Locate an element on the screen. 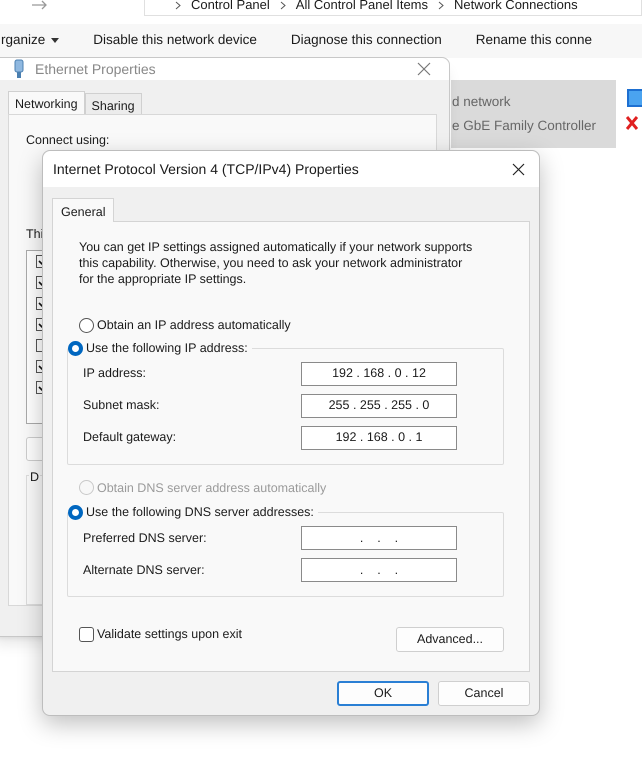 The height and width of the screenshot is (784, 642). toolbar-button: Rename this conne is located at coordinates (534, 40).